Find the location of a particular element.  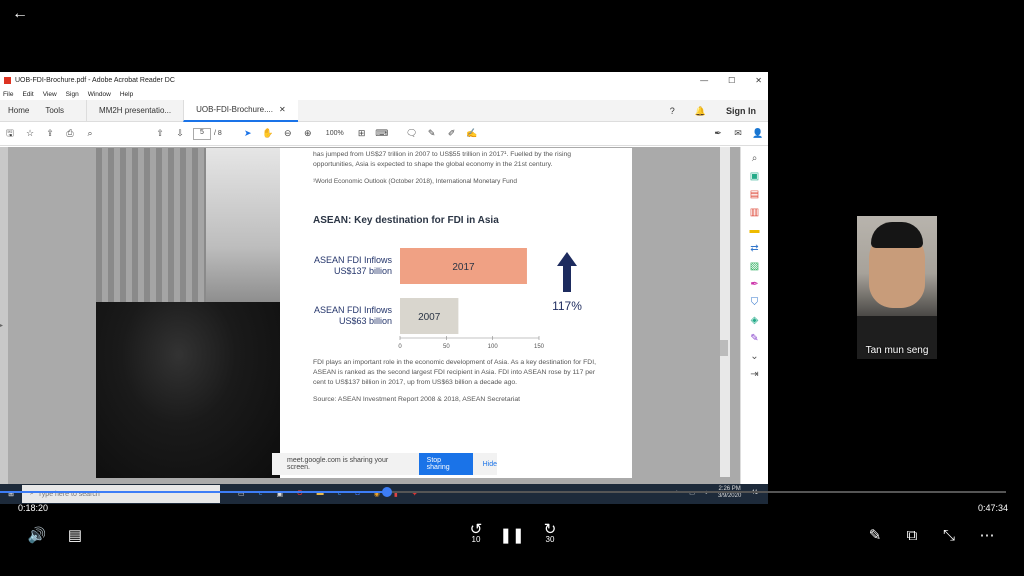

protect-icon: ⛉ is located at coordinates (755, 302).